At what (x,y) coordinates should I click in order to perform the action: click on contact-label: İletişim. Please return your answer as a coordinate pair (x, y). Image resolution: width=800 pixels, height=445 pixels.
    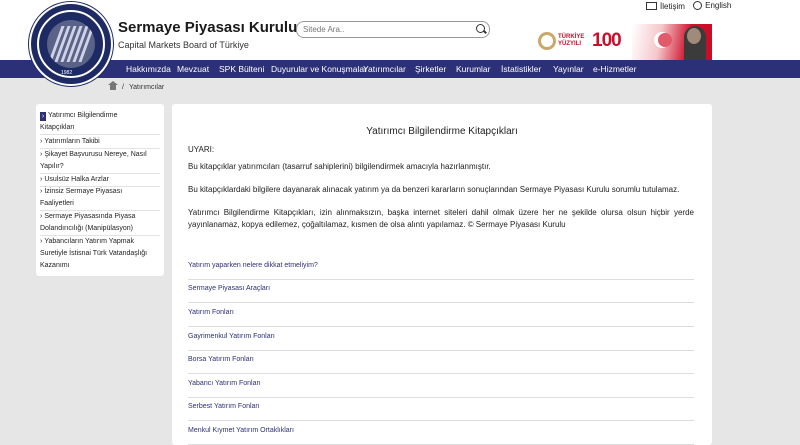
    Looking at the image, I should click on (672, 6).